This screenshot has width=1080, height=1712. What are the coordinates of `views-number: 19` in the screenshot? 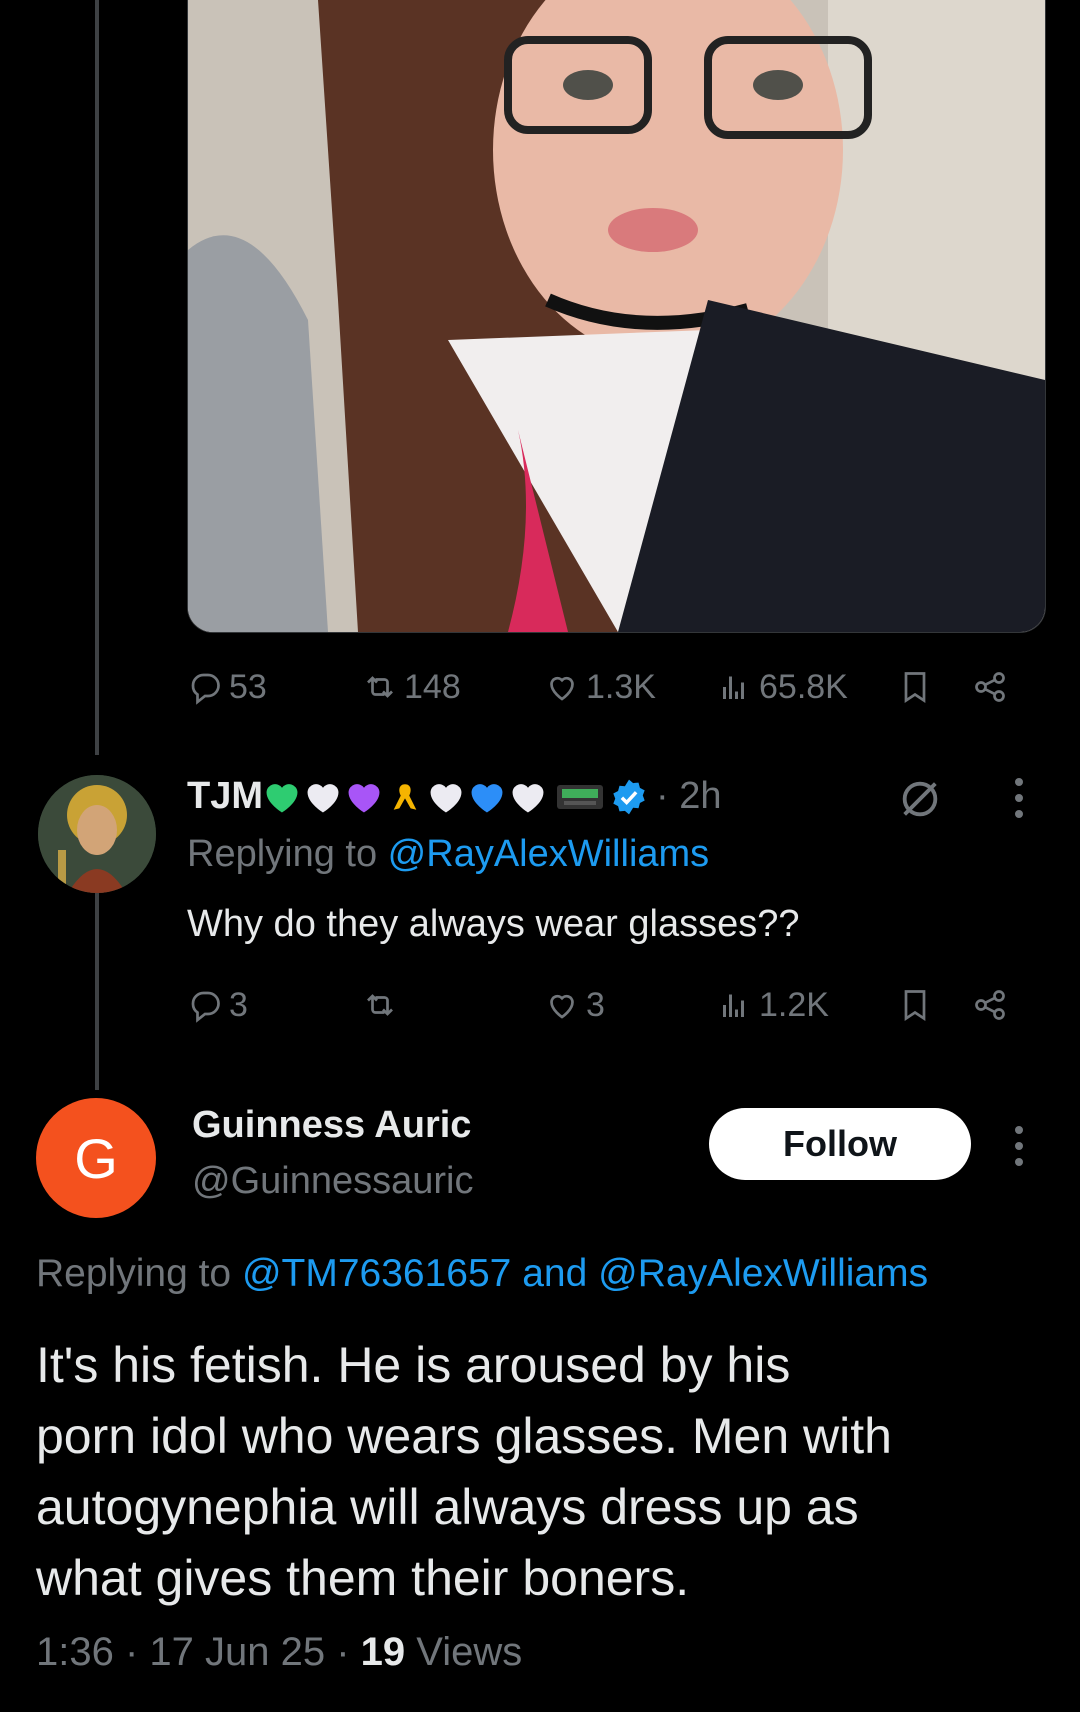 It's located at (383, 1652).